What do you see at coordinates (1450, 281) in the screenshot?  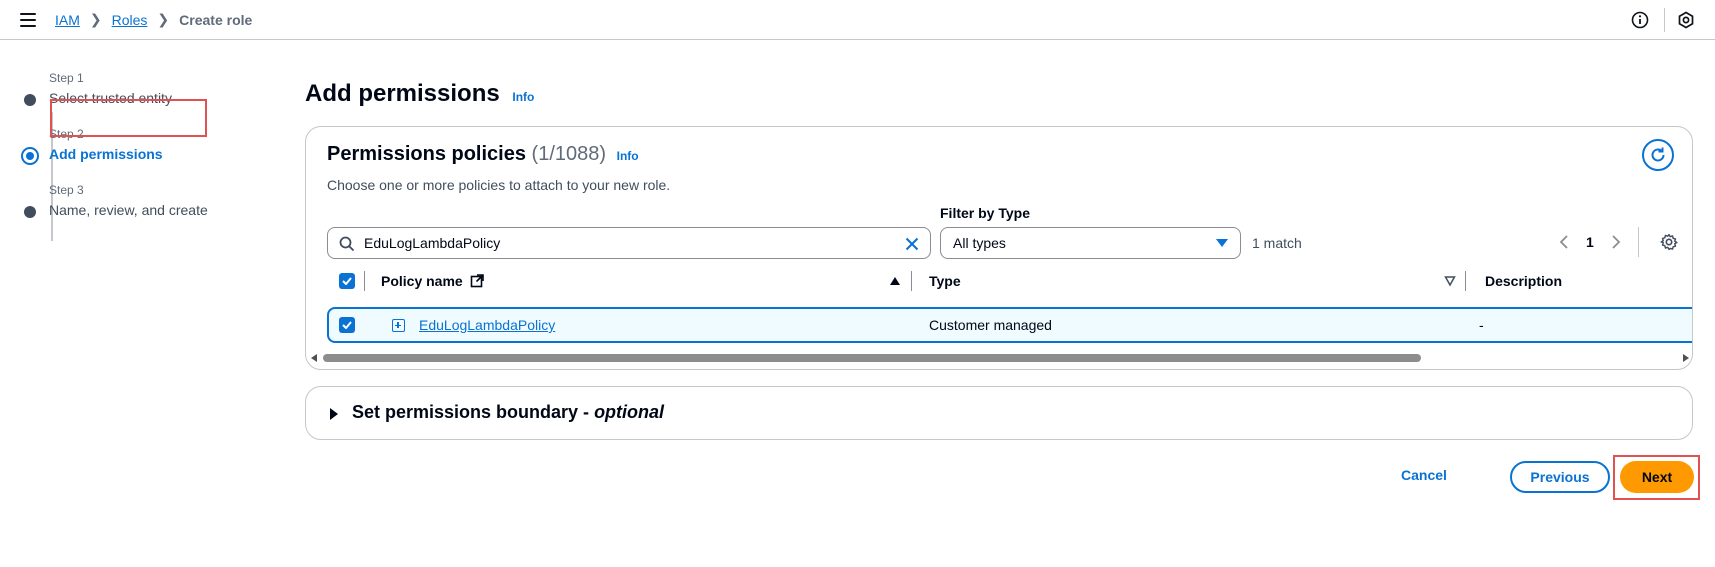 I see `sort-descending-icon` at bounding box center [1450, 281].